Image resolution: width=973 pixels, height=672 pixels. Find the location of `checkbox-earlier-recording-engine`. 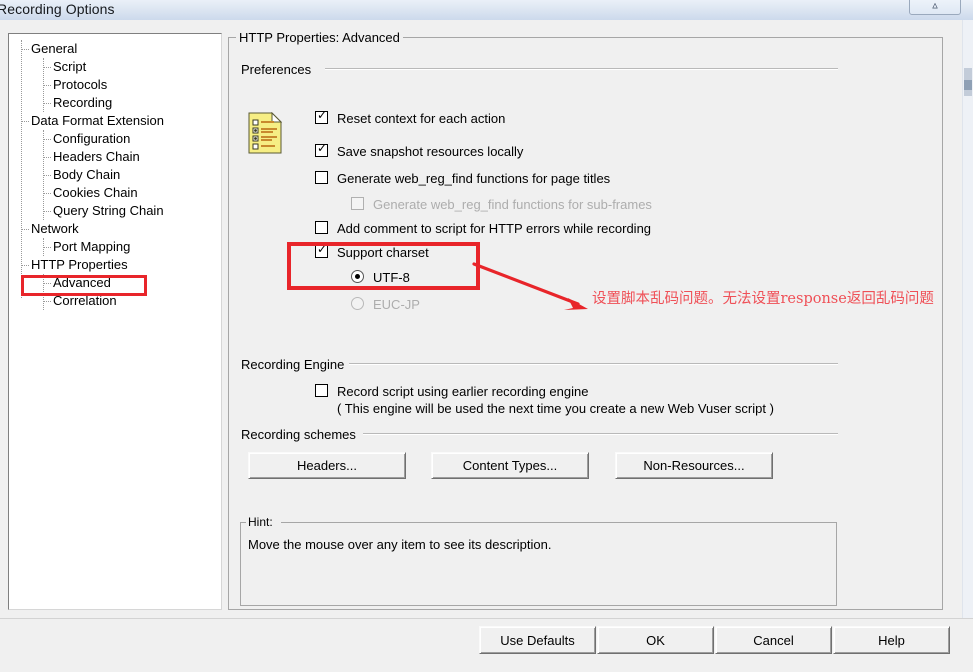

checkbox-earlier-recording-engine is located at coordinates (321, 390).